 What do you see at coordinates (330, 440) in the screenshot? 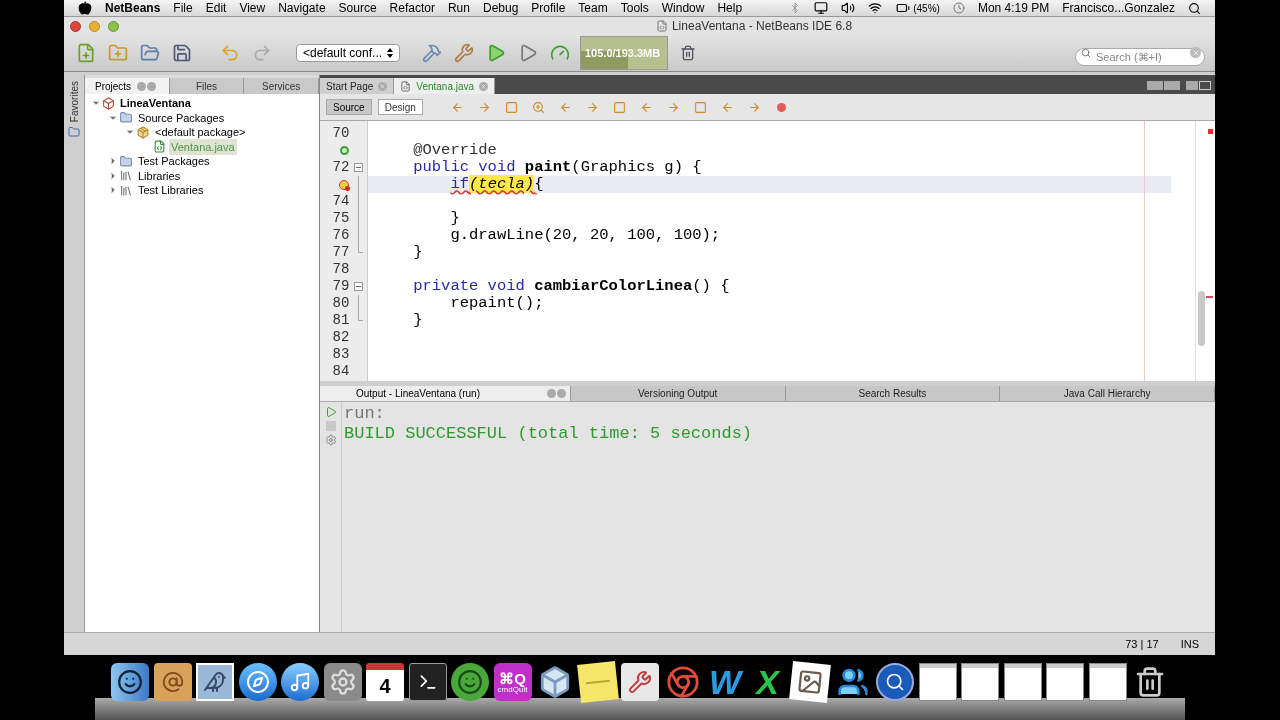
I see `settings-icon` at bounding box center [330, 440].